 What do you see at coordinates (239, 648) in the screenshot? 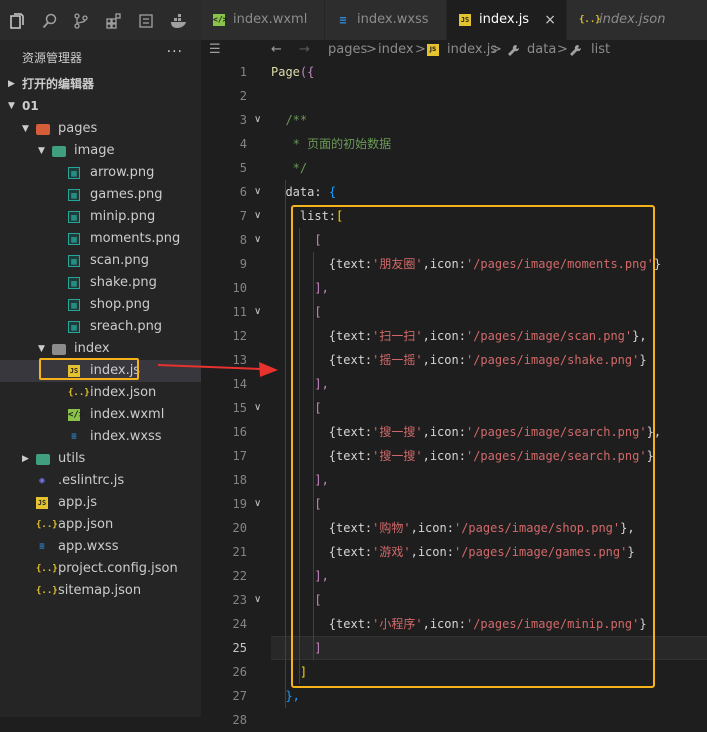
I see `line-number: 25` at bounding box center [239, 648].